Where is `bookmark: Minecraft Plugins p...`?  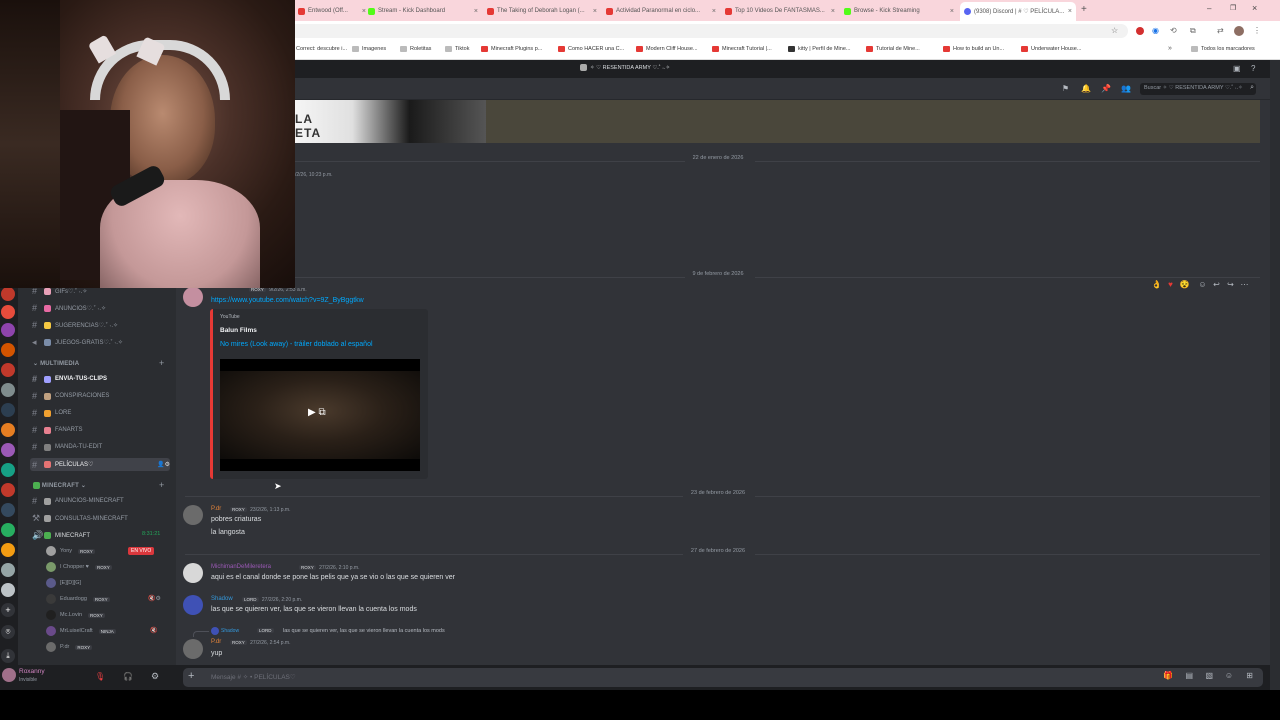 bookmark: Minecraft Plugins p... is located at coordinates (511, 49).